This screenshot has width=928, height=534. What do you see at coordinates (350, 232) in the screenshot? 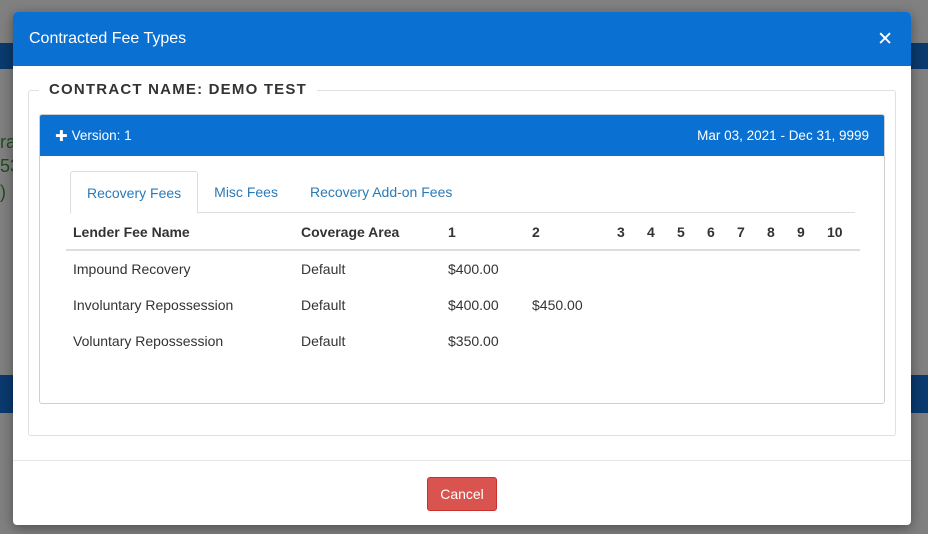
I see `column-header-coverage-area: Coverage Area` at bounding box center [350, 232].